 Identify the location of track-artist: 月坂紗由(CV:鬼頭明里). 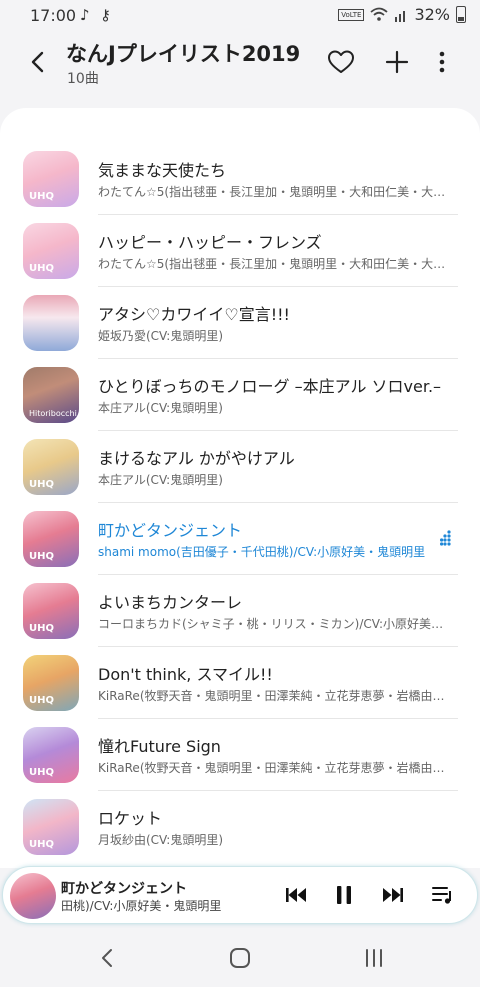
(161, 840).